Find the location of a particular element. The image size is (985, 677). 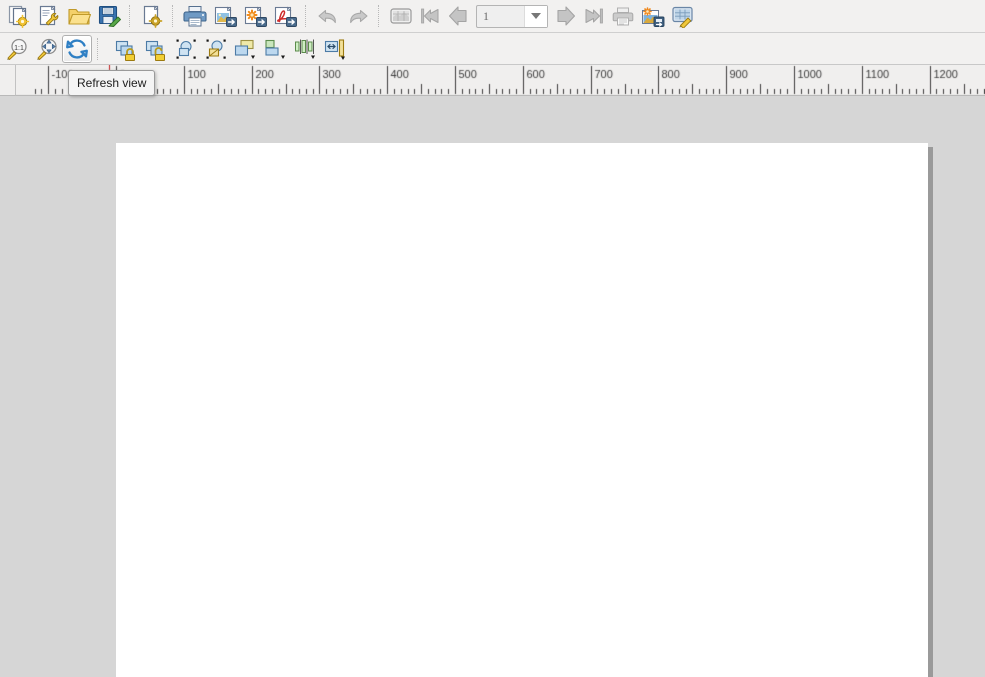

layout-properties-button is located at coordinates (49, 16).